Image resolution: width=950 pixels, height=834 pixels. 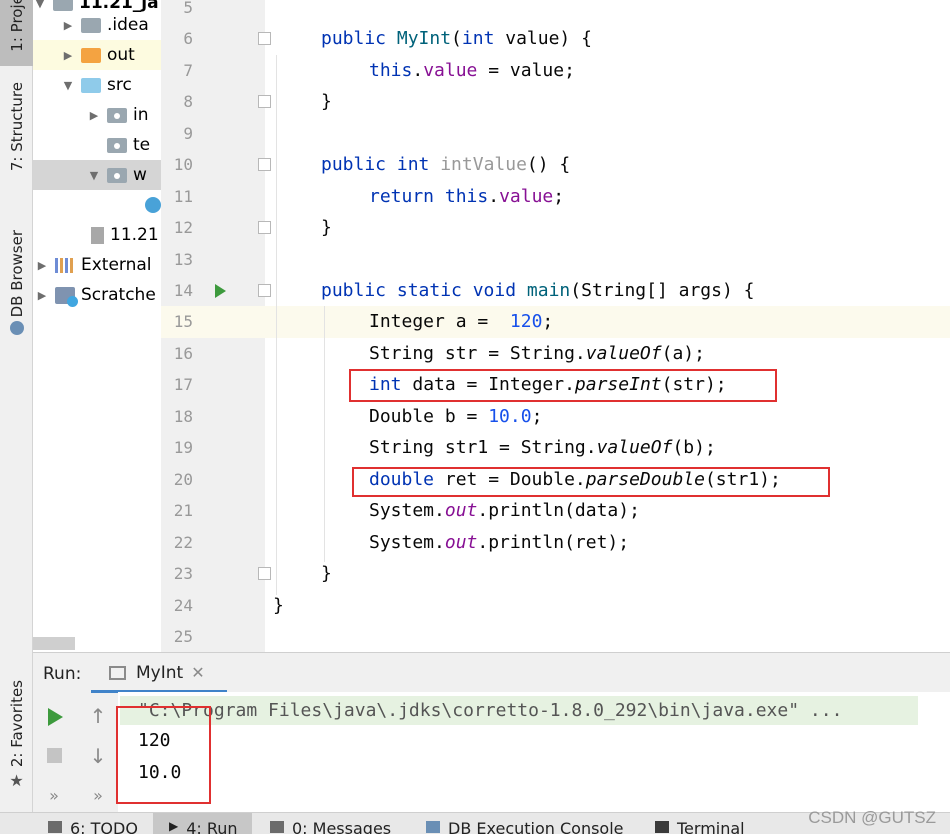 What do you see at coordinates (62, 674) in the screenshot?
I see `run-panel-label: Run:` at bounding box center [62, 674].